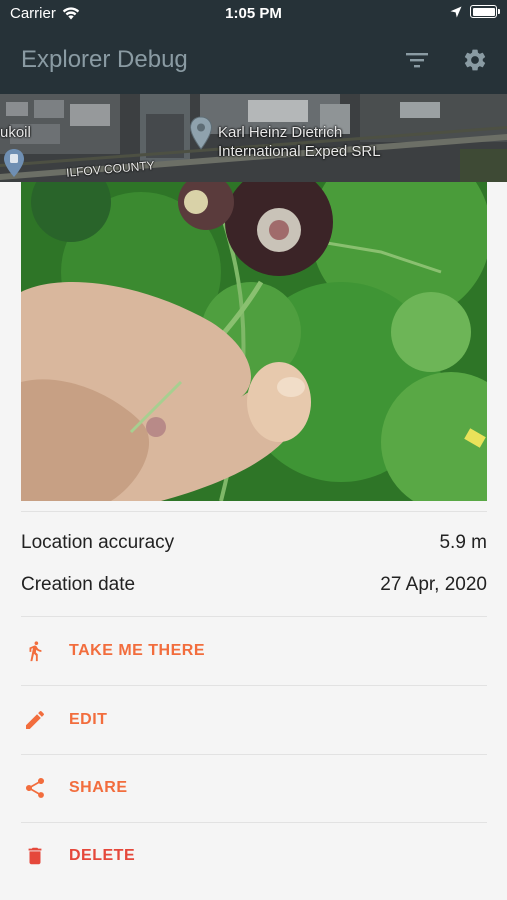  What do you see at coordinates (14, 163) in the screenshot?
I see `map-transit-icon` at bounding box center [14, 163].